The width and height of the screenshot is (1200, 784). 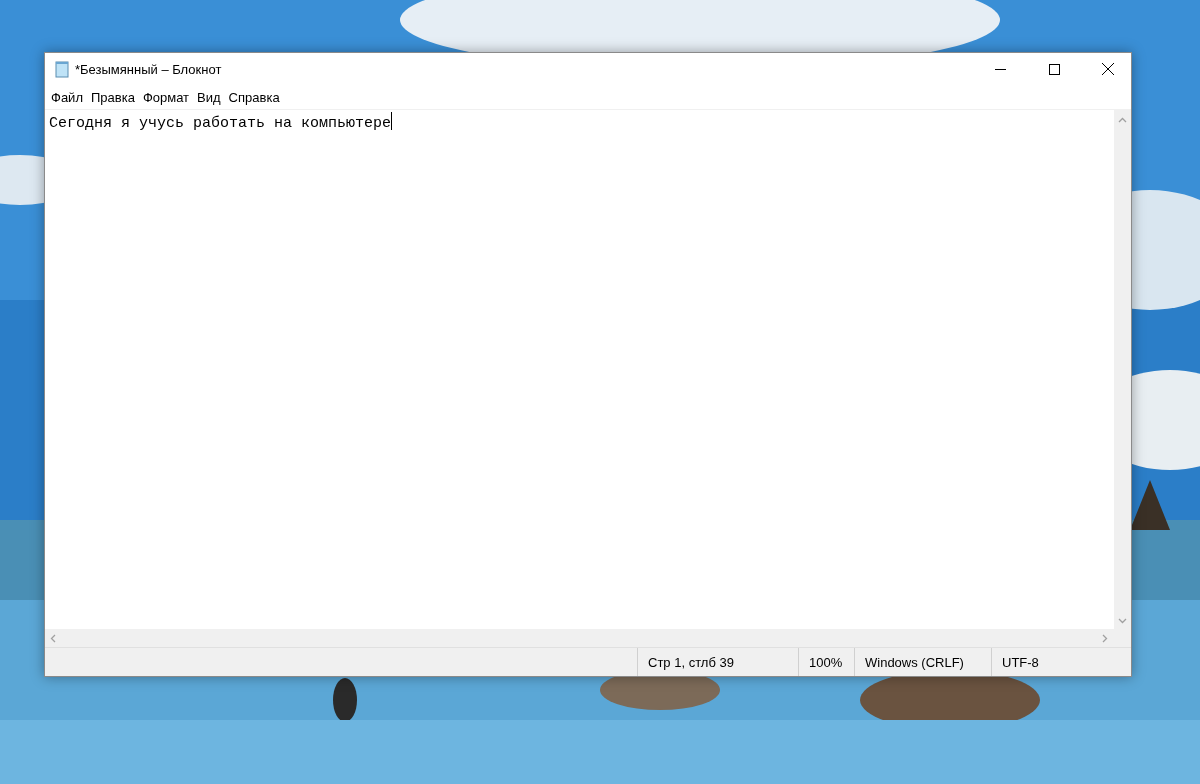 What do you see at coordinates (1061, 662) in the screenshot?
I see `status-field: UTF-8` at bounding box center [1061, 662].